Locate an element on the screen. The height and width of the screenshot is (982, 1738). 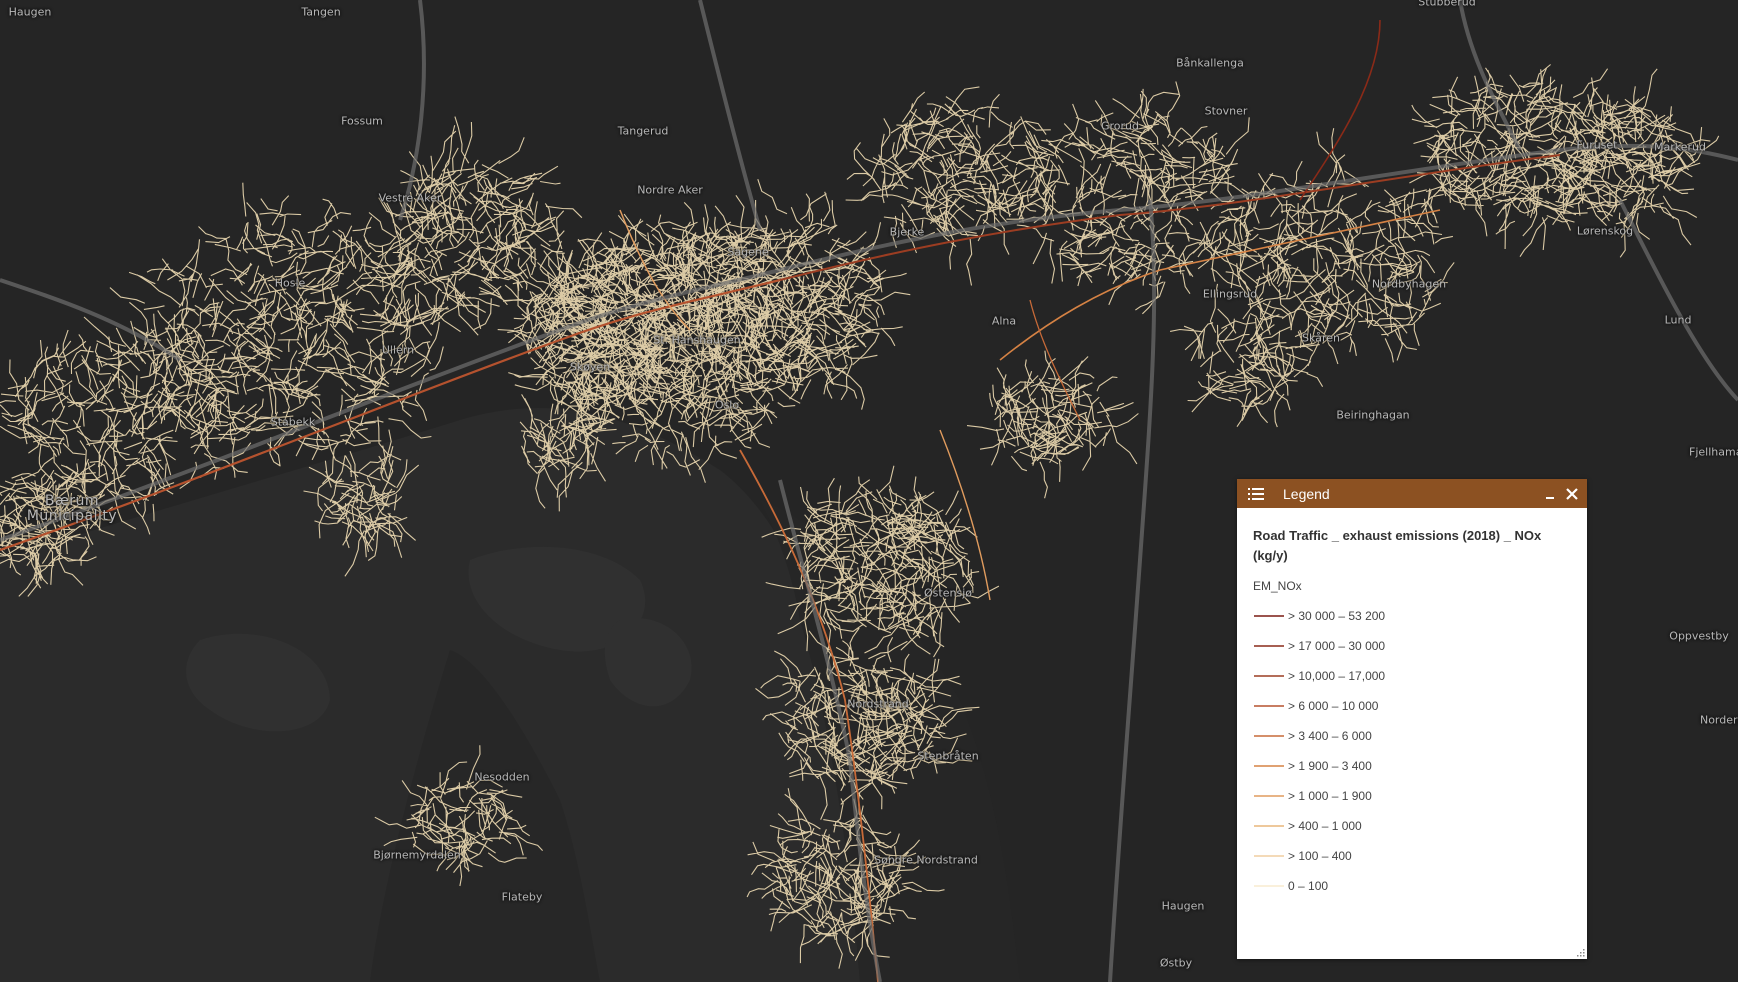
place-label: Furuset is located at coordinates (1597, 145).